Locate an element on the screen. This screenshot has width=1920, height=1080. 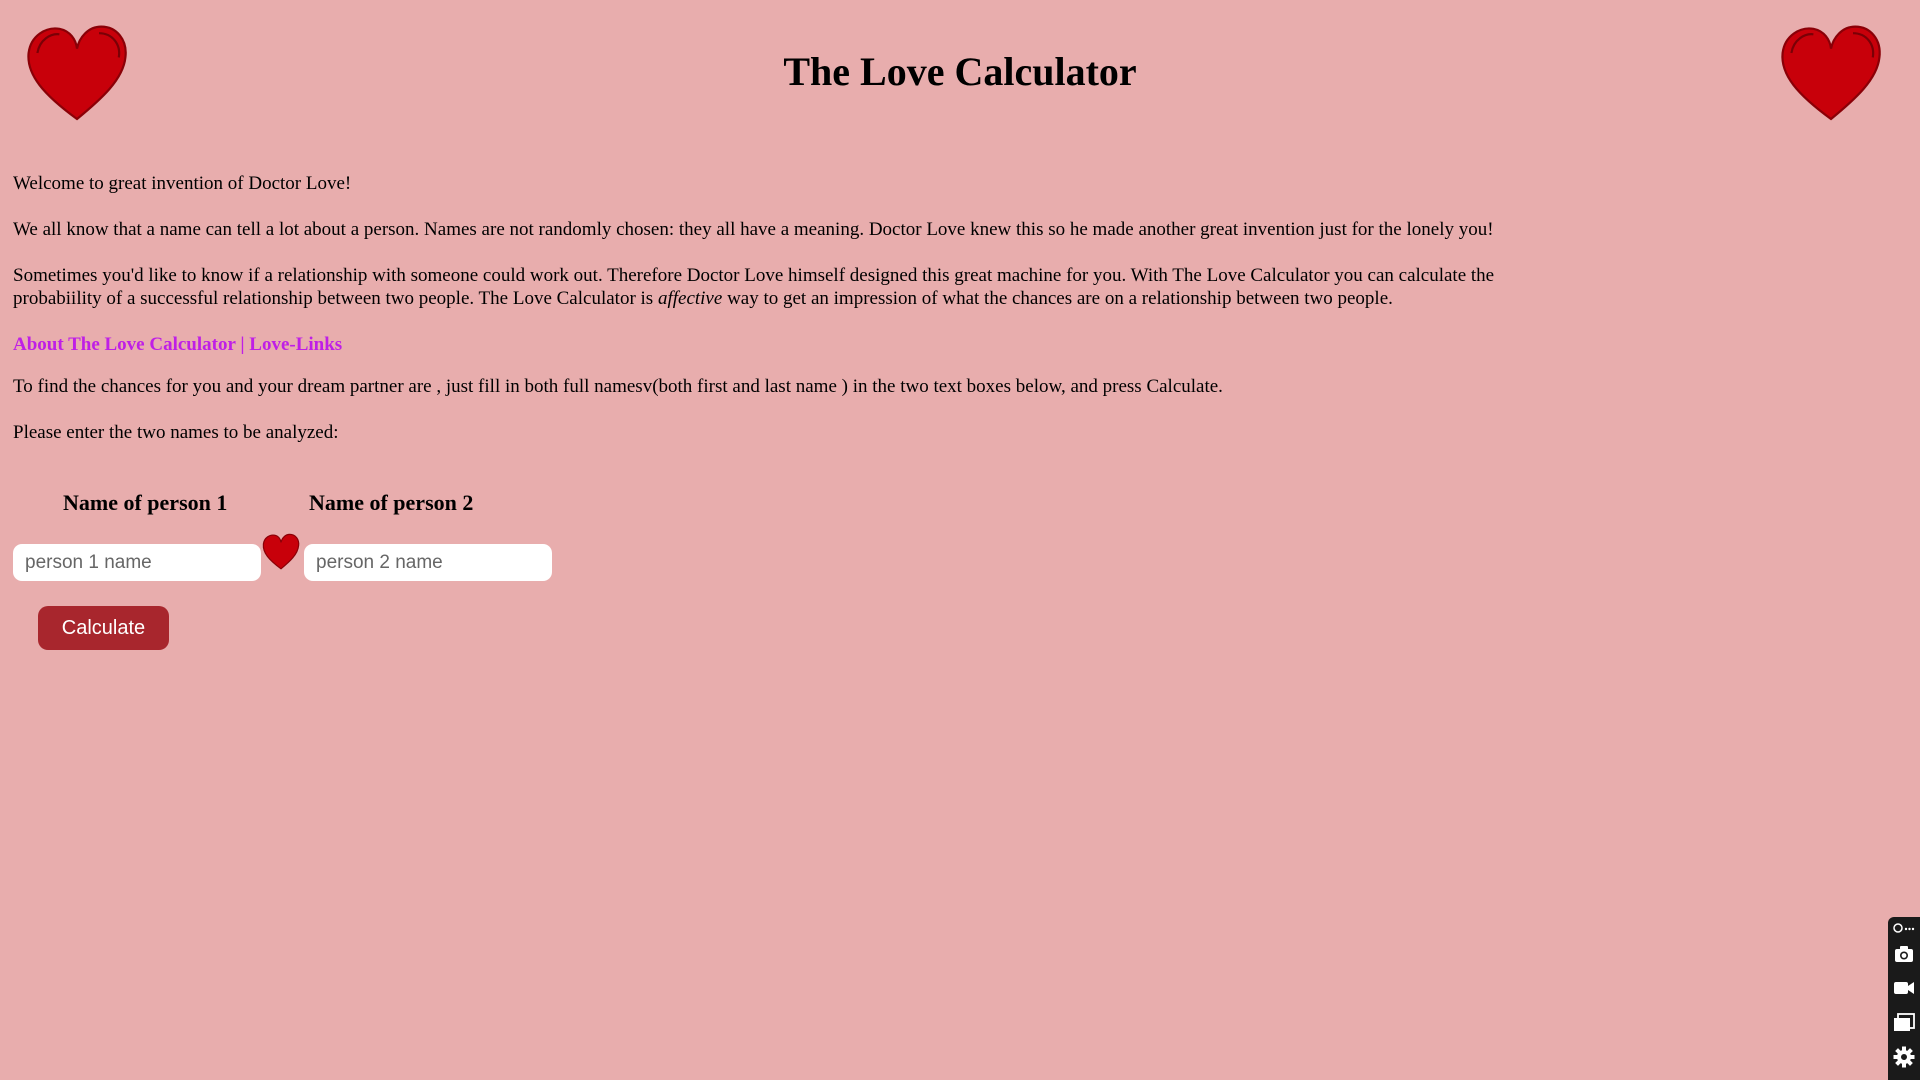
love-links-link: Love-Links is located at coordinates (295, 344).